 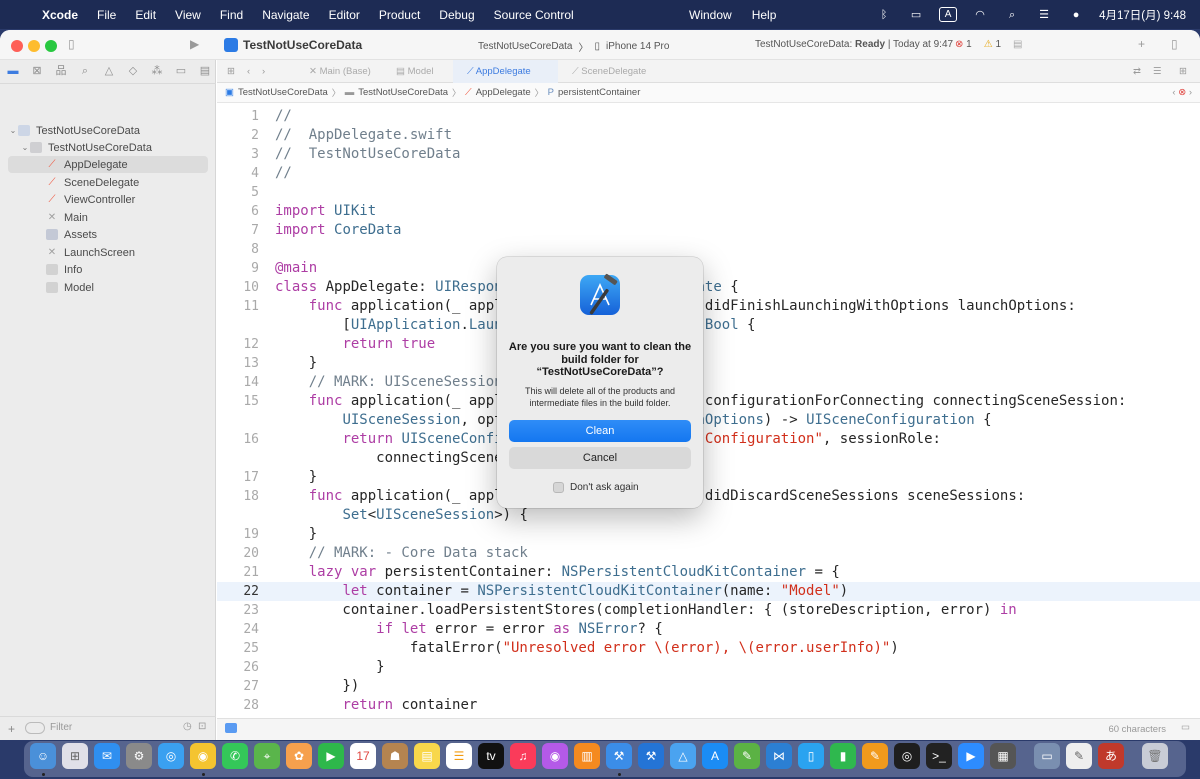 What do you see at coordinates (599, 92) in the screenshot?
I see `breadcrumb-symbol: persistentContainer` at bounding box center [599, 92].